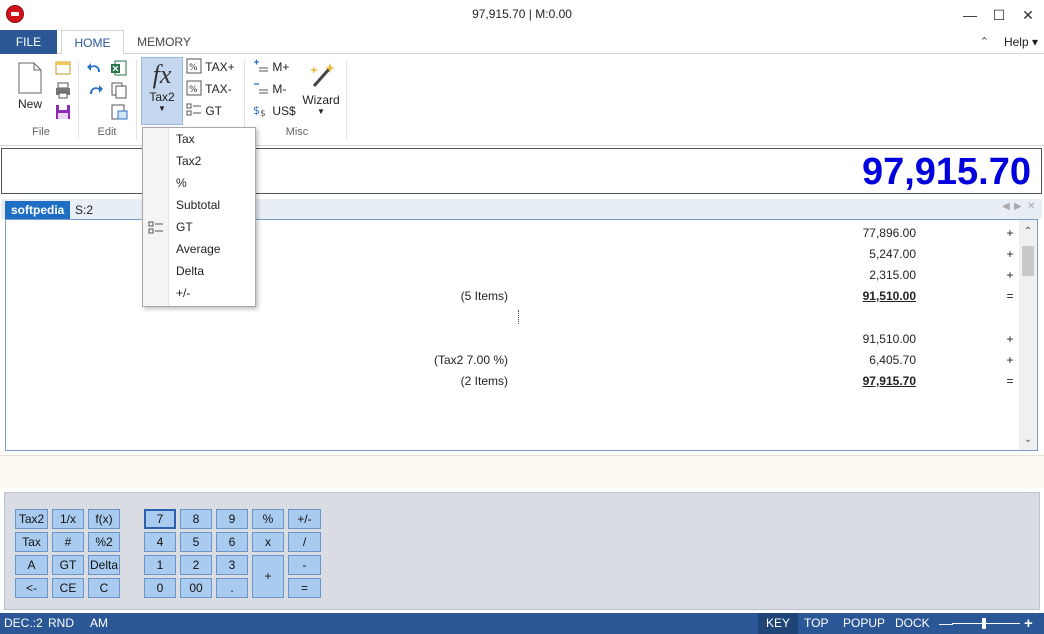  What do you see at coordinates (160, 565) in the screenshot?
I see `key-1: 1` at bounding box center [160, 565].